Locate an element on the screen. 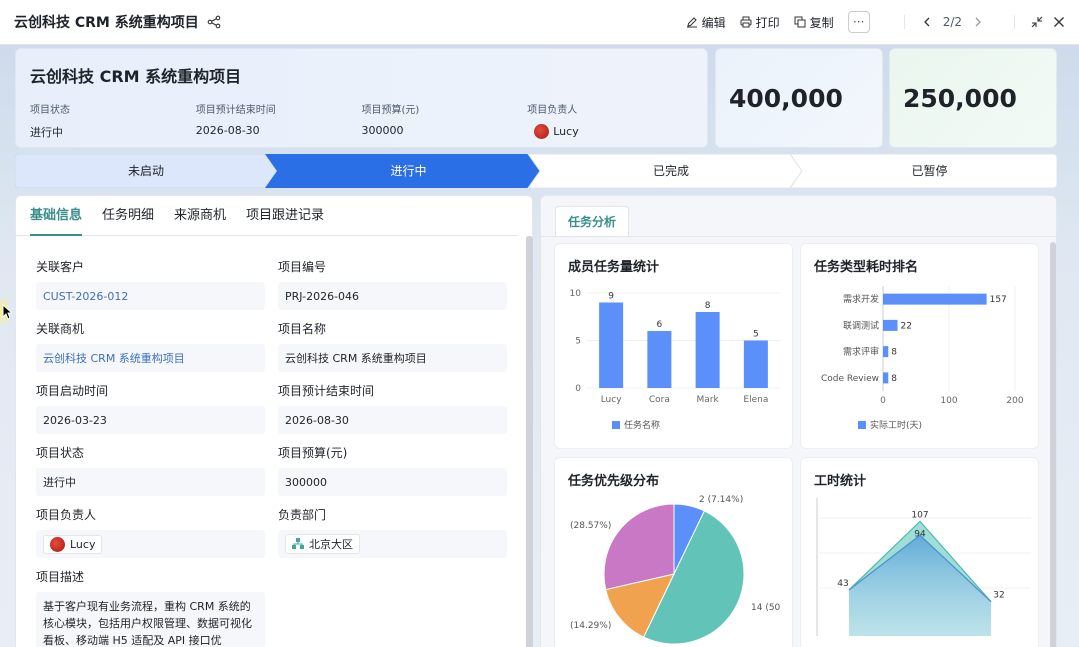 The width and height of the screenshot is (1079, 647). meta-budget: 项目预算(元) 300000 is located at coordinates (445, 120).